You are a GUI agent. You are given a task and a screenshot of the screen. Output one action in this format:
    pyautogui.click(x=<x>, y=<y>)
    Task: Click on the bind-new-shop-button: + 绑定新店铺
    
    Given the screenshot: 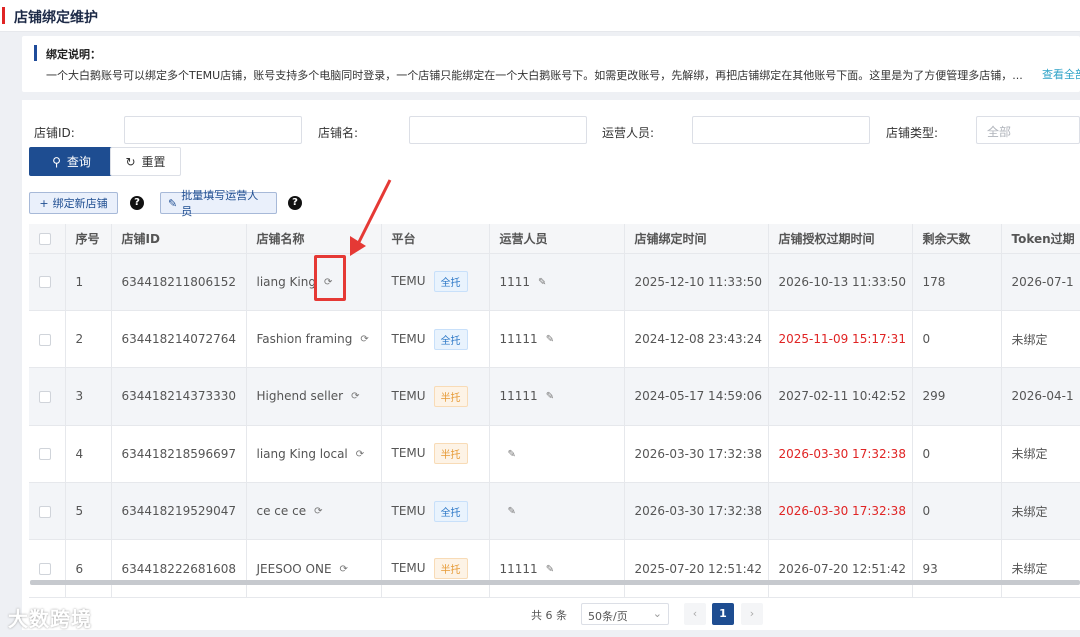 What is the action you would take?
    pyautogui.click(x=73, y=203)
    